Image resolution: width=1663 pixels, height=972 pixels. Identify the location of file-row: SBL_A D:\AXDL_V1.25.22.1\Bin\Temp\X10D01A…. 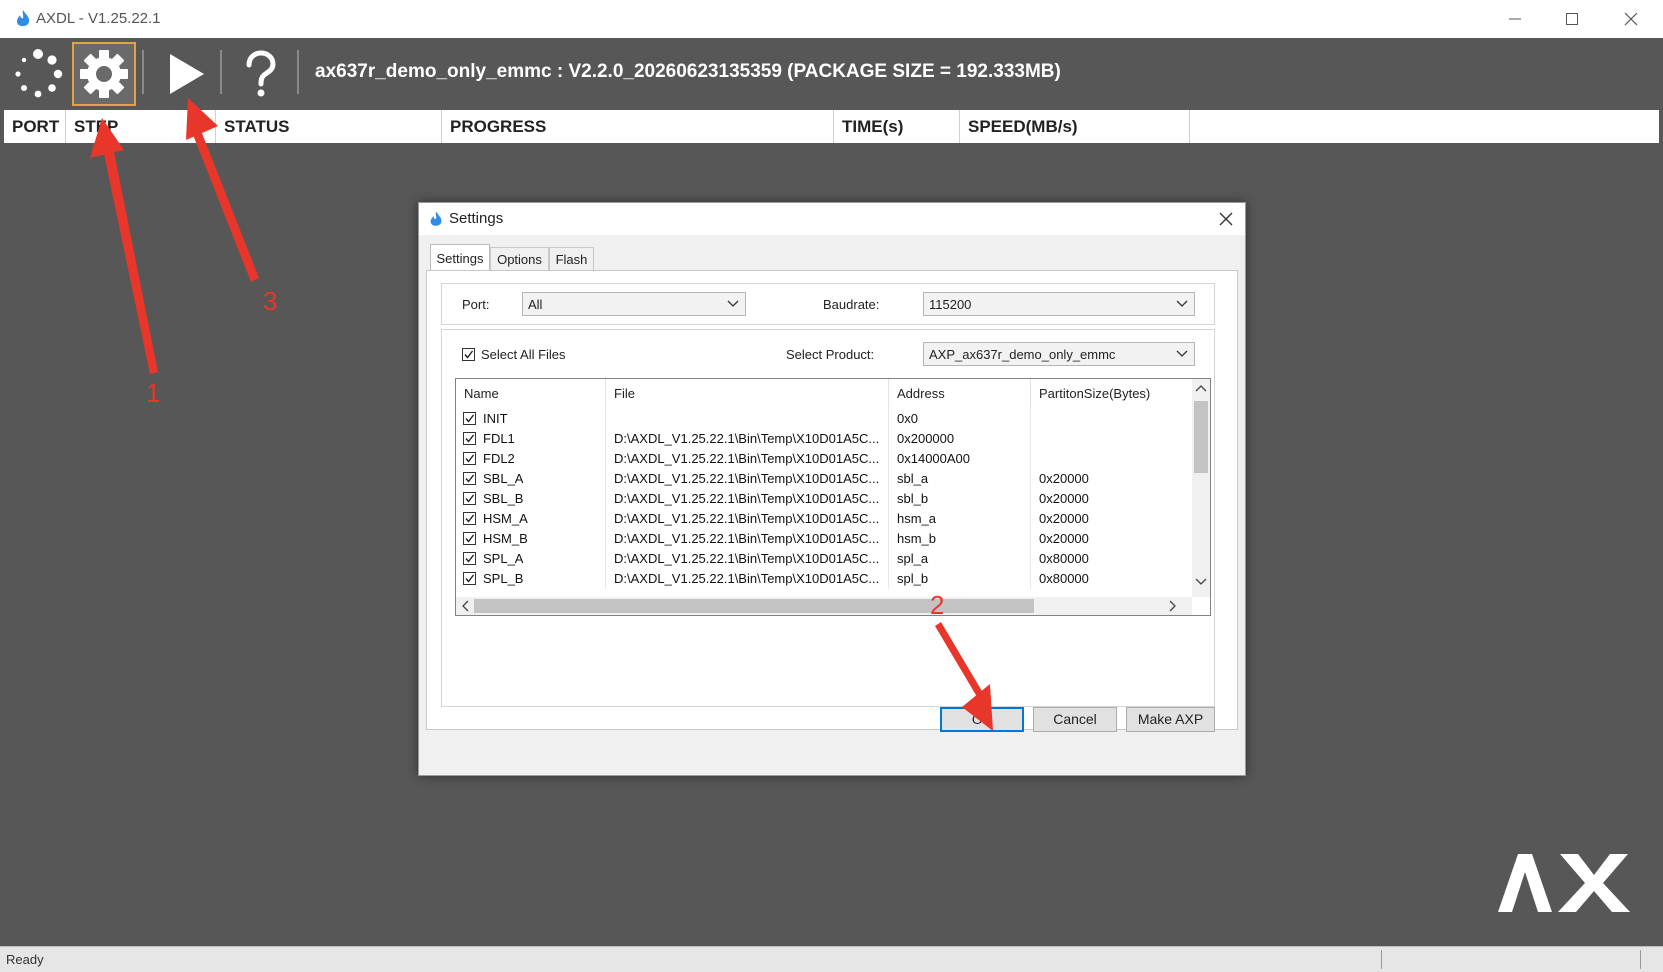
(815, 479).